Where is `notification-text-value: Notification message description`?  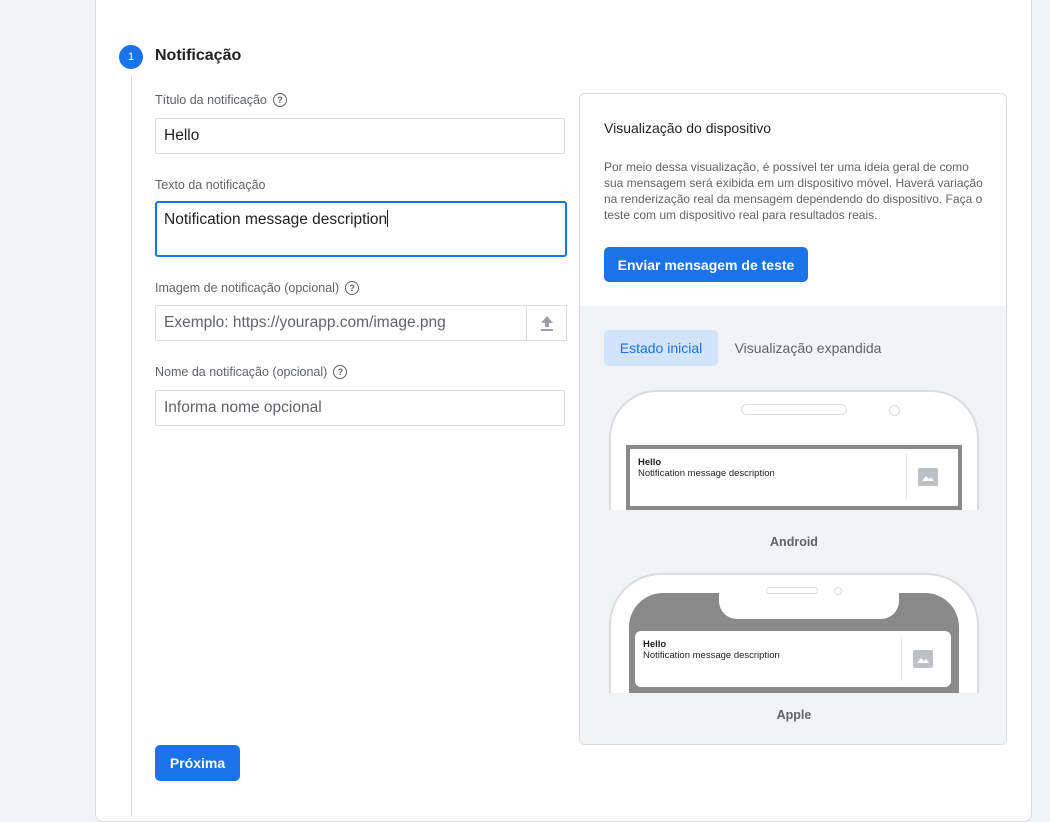
notification-text-value: Notification message description is located at coordinates (276, 219).